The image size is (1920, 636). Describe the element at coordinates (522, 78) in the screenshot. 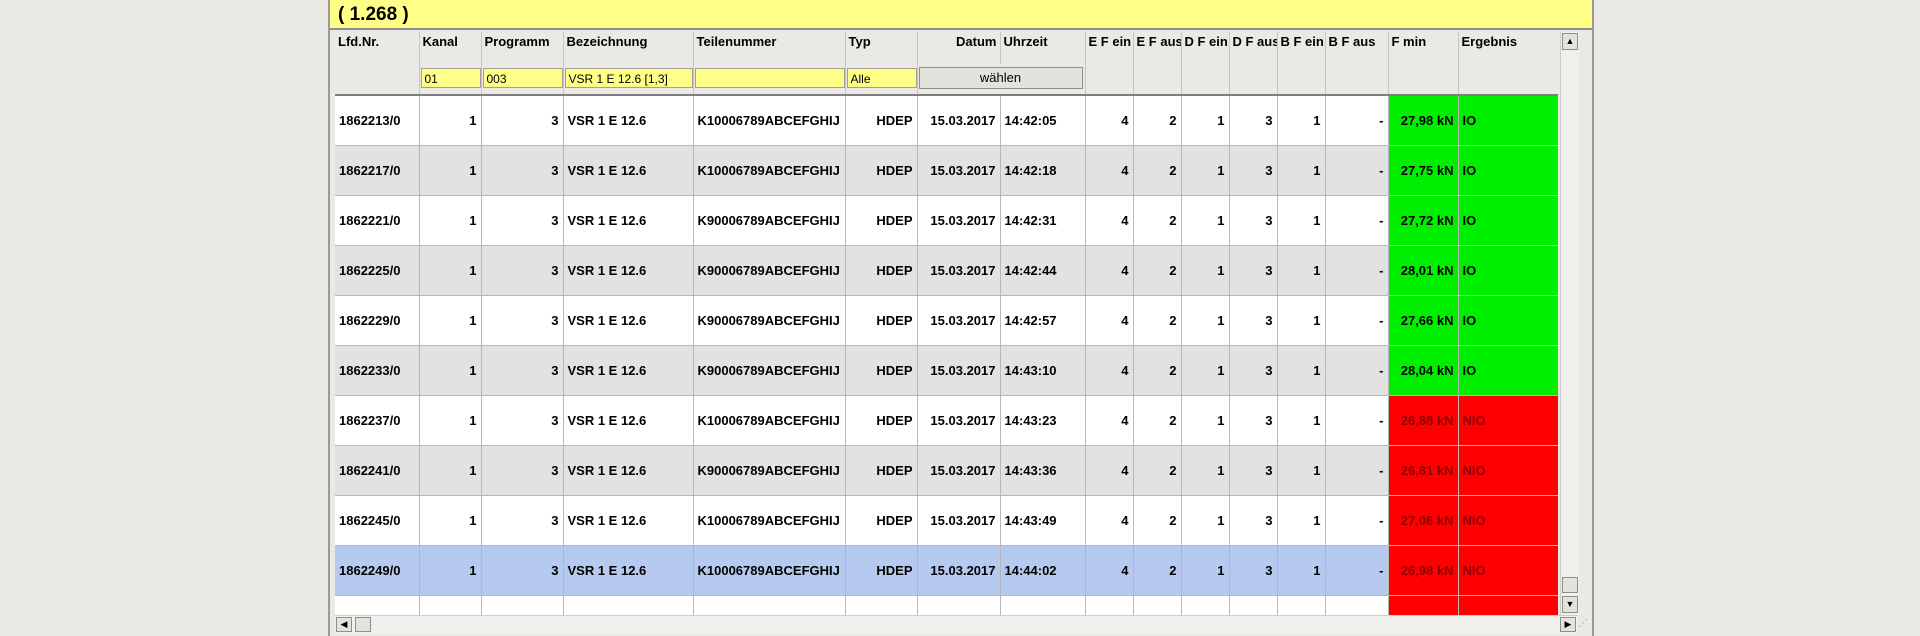

I see `filter-programm-input: 003` at that location.